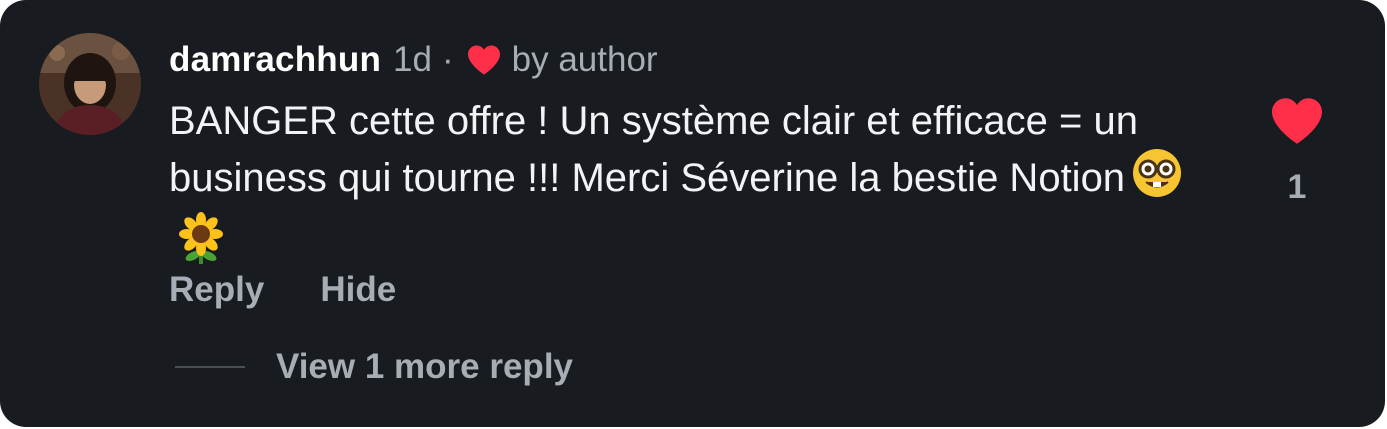 Image resolution: width=1387 pixels, height=429 pixels. Describe the element at coordinates (210, 367) in the screenshot. I see `replies-divider-line` at that location.